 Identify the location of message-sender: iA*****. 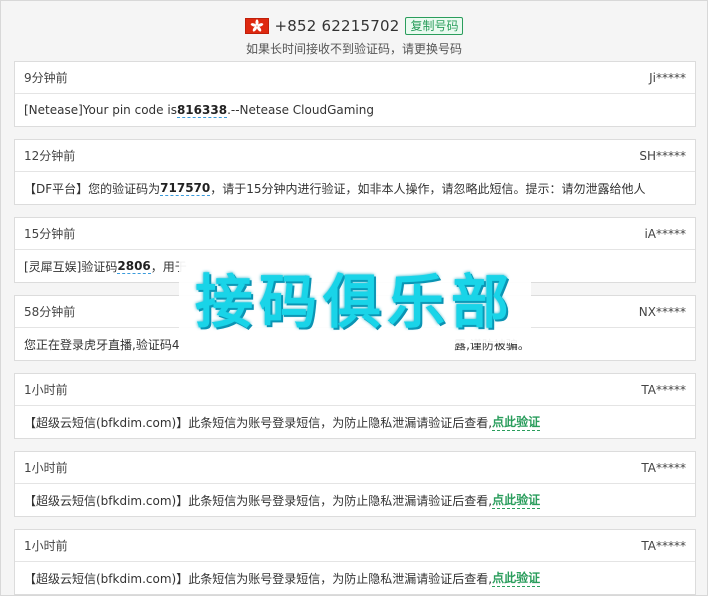
(665, 233).